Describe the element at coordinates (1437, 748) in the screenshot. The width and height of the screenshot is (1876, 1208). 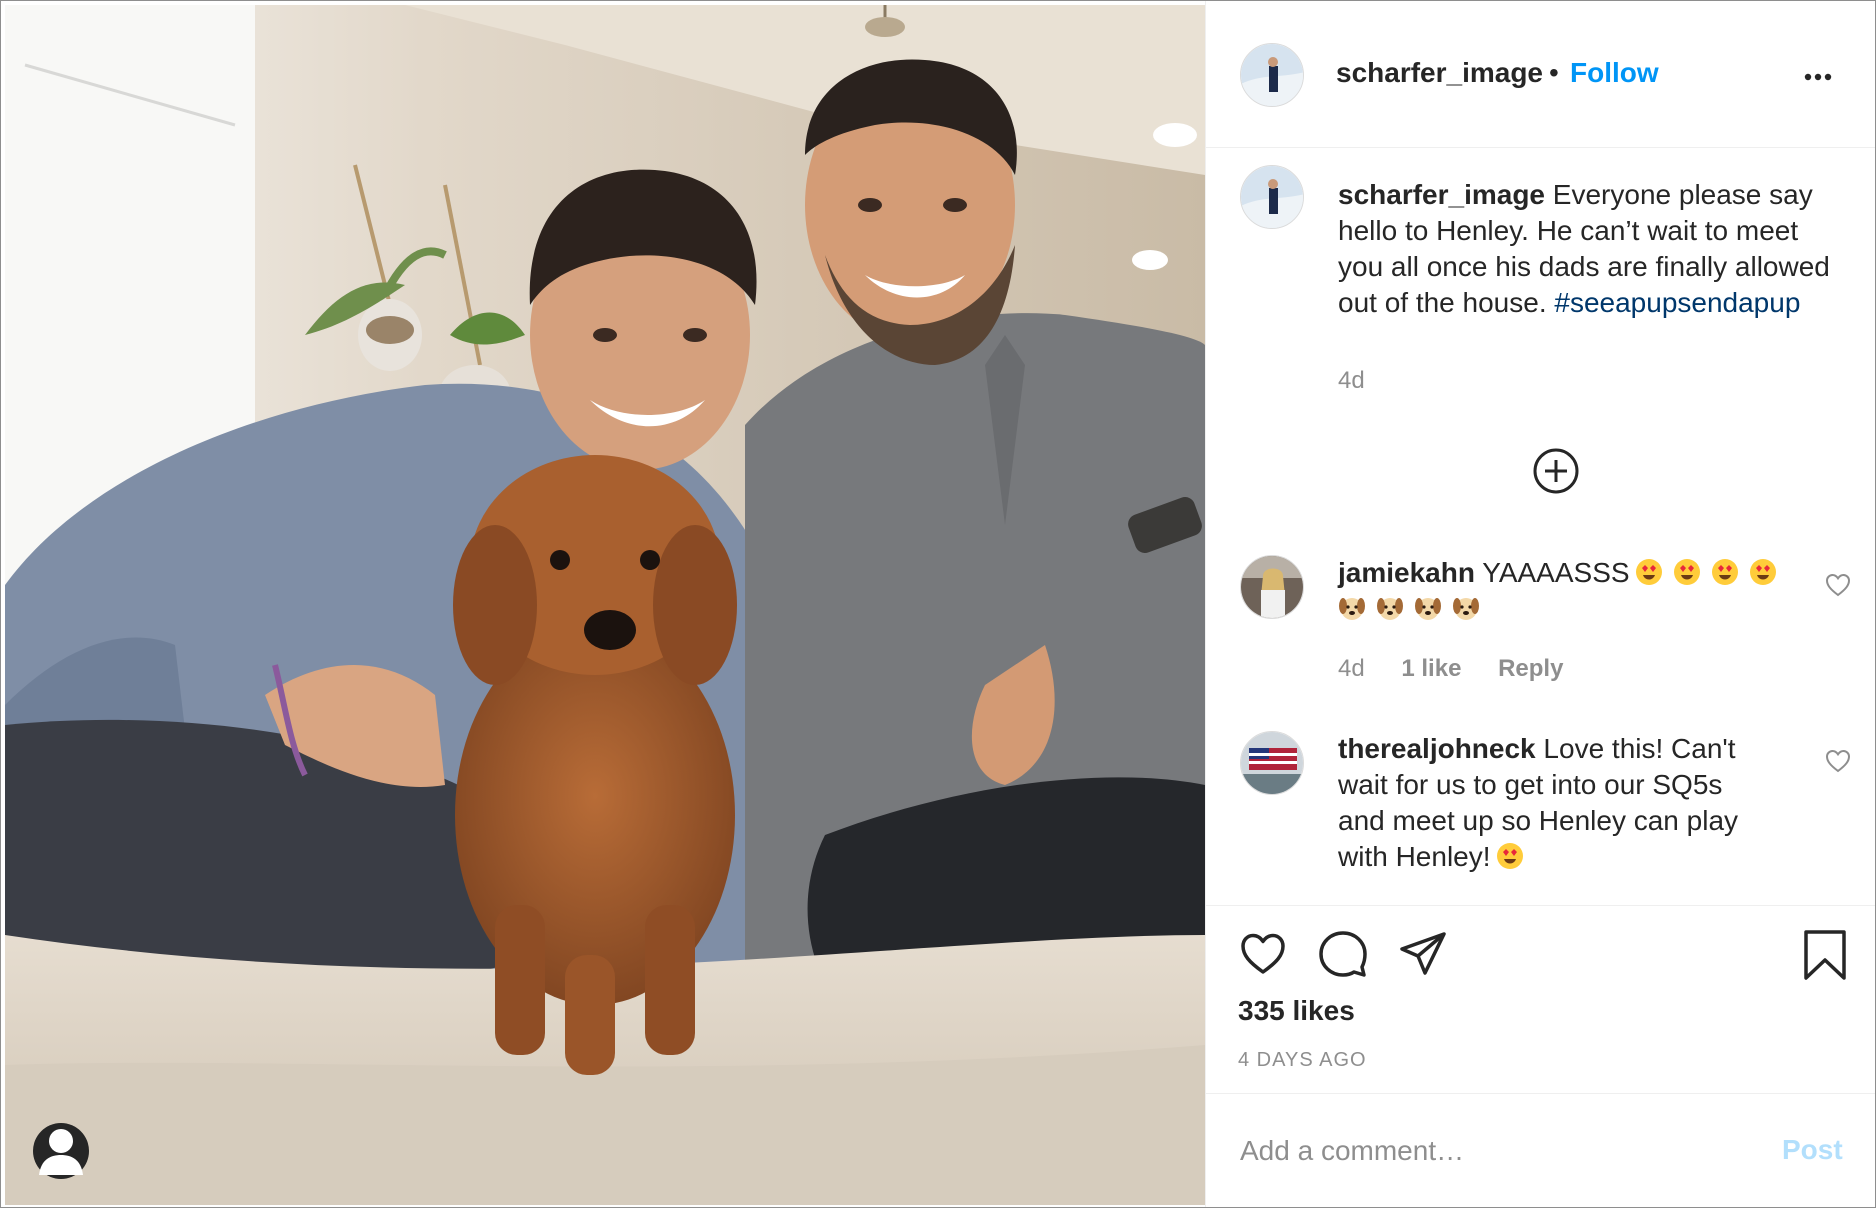
I see `comment-username: therealjohneck` at that location.